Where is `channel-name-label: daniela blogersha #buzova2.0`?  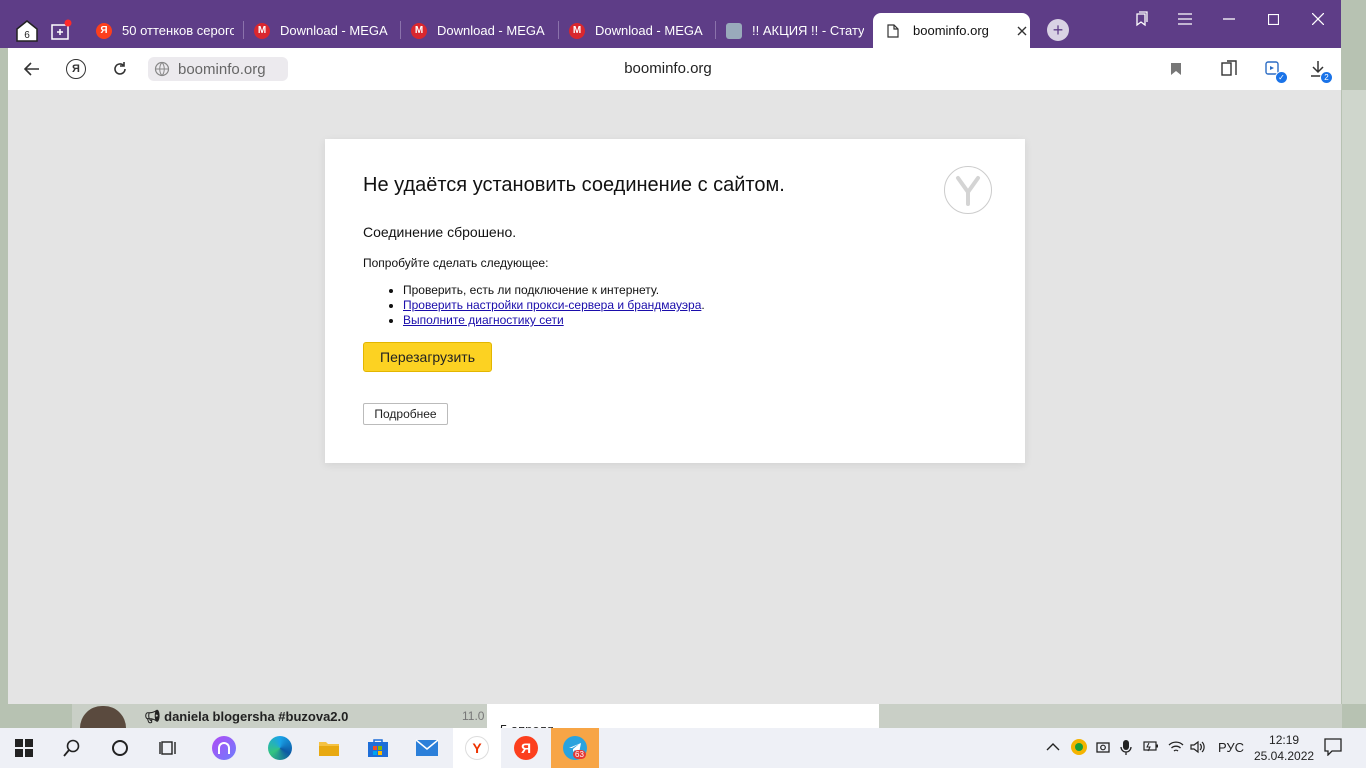
channel-name-label: daniela blogersha #buzova2.0 is located at coordinates (256, 716).